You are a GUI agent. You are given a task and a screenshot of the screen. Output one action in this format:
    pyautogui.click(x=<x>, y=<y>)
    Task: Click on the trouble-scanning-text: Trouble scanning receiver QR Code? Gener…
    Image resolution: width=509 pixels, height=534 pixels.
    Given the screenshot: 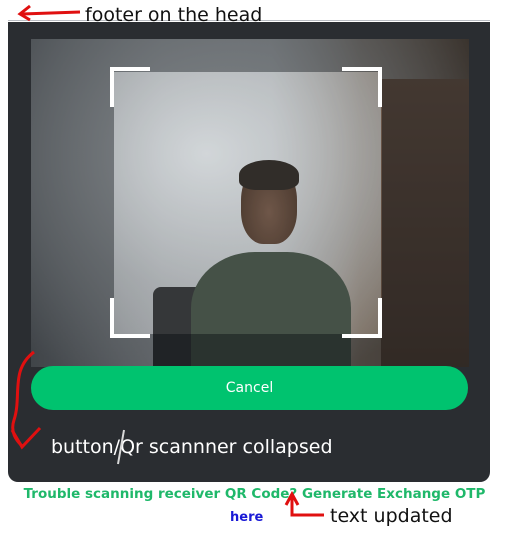 What is the action you would take?
    pyautogui.click(x=254, y=494)
    